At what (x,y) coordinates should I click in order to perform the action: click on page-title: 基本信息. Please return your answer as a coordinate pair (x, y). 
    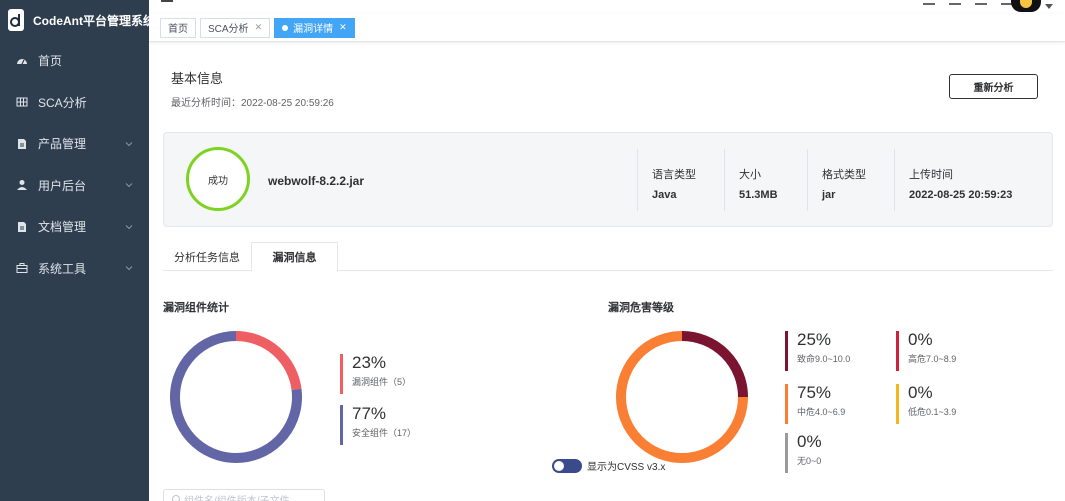
    Looking at the image, I should click on (197, 78).